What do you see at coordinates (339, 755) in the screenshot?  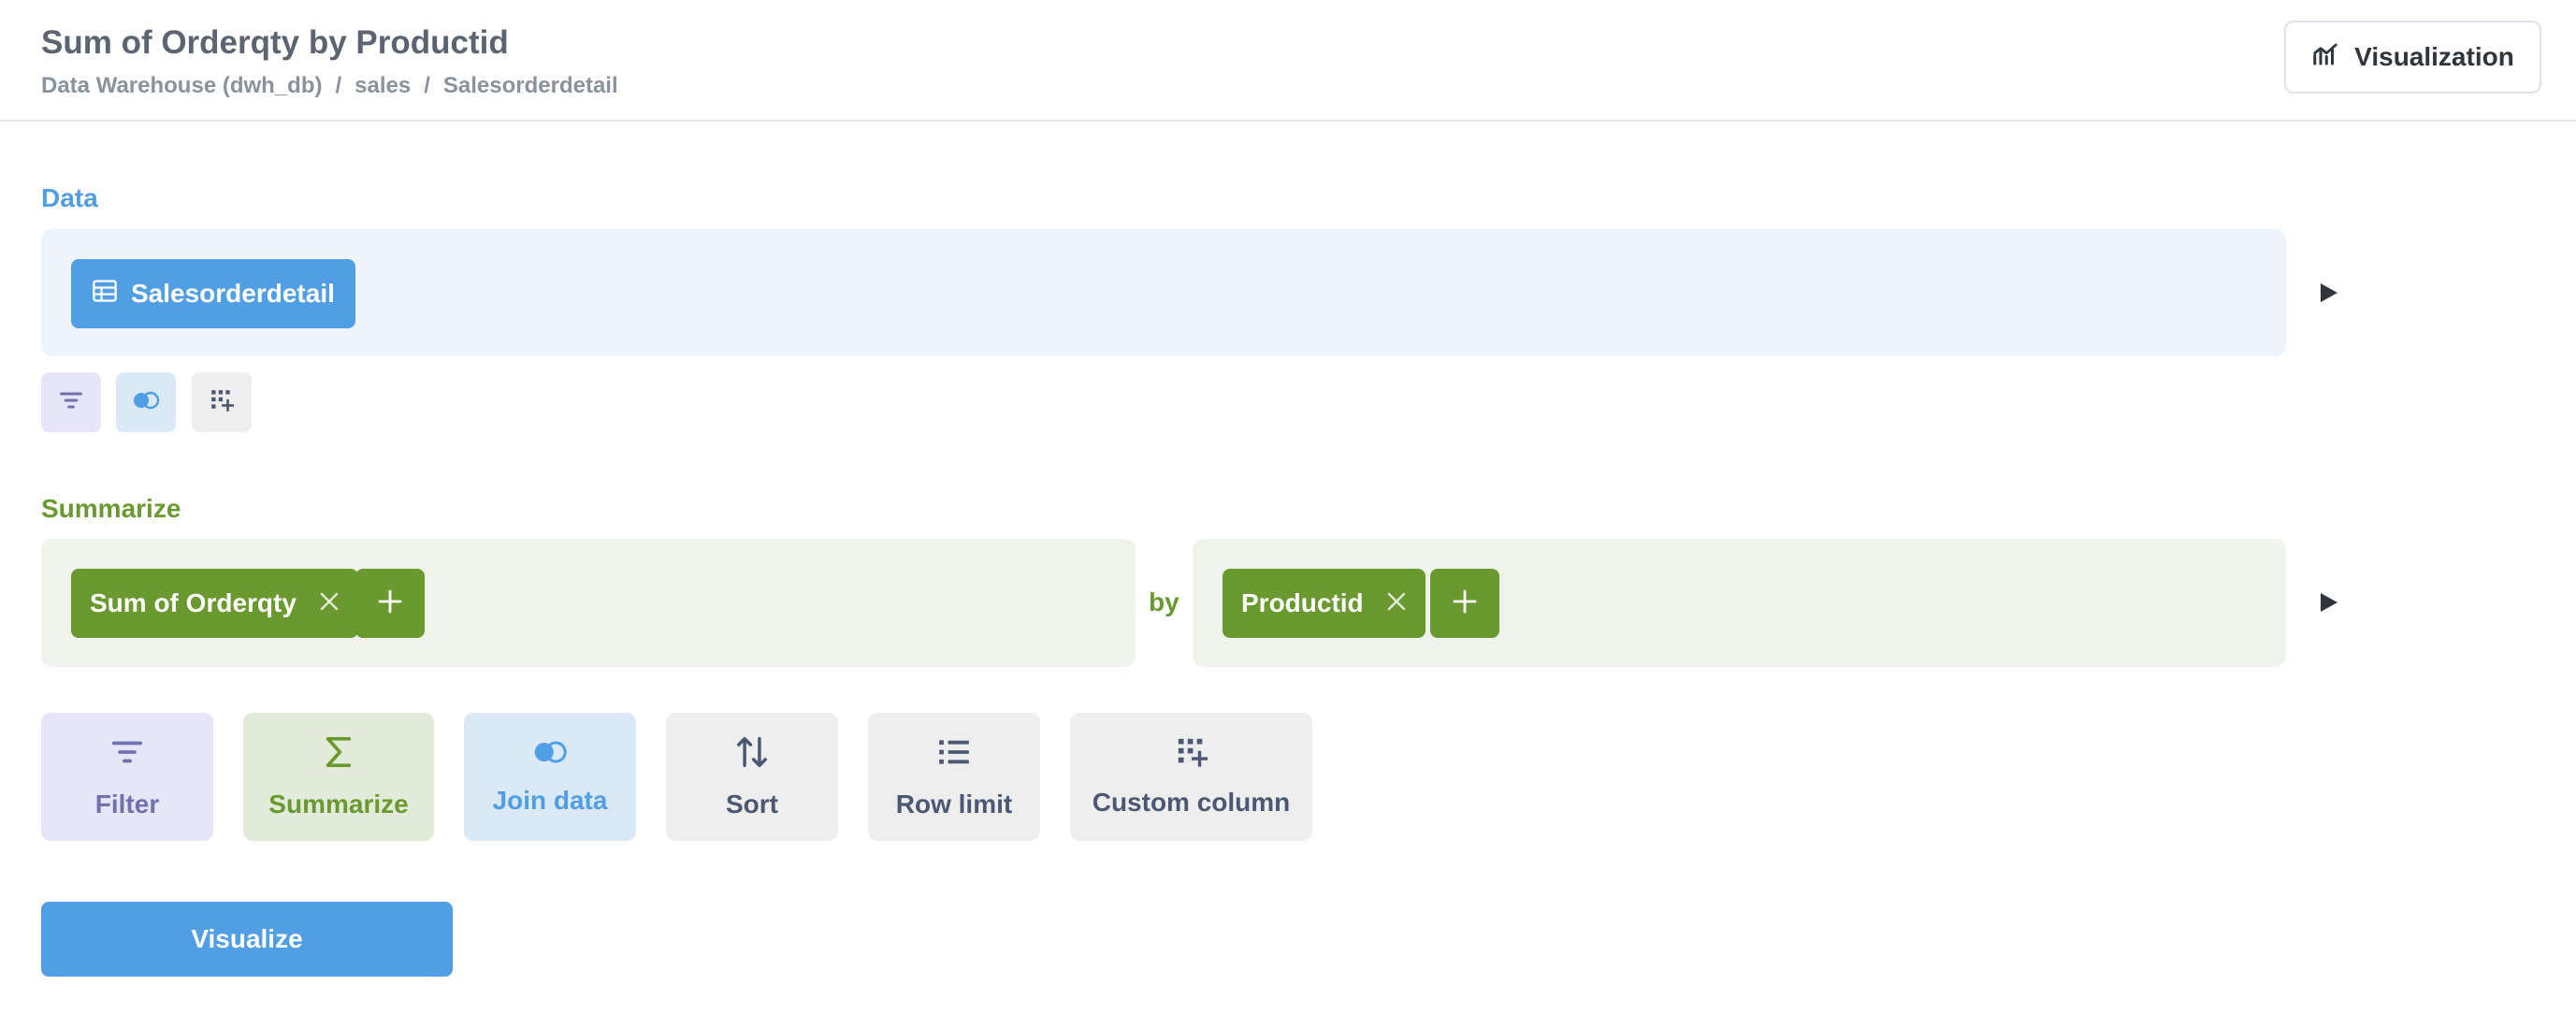 I see `sigma-icon` at bounding box center [339, 755].